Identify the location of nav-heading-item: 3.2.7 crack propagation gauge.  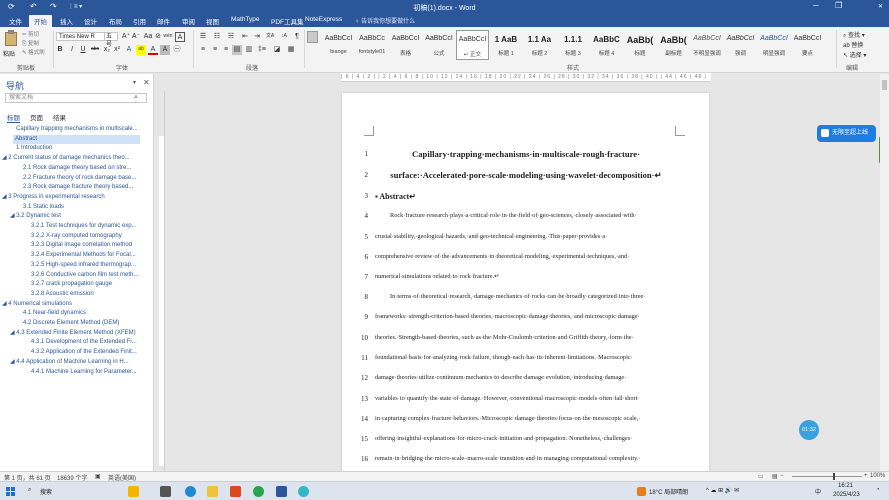
(76, 284).